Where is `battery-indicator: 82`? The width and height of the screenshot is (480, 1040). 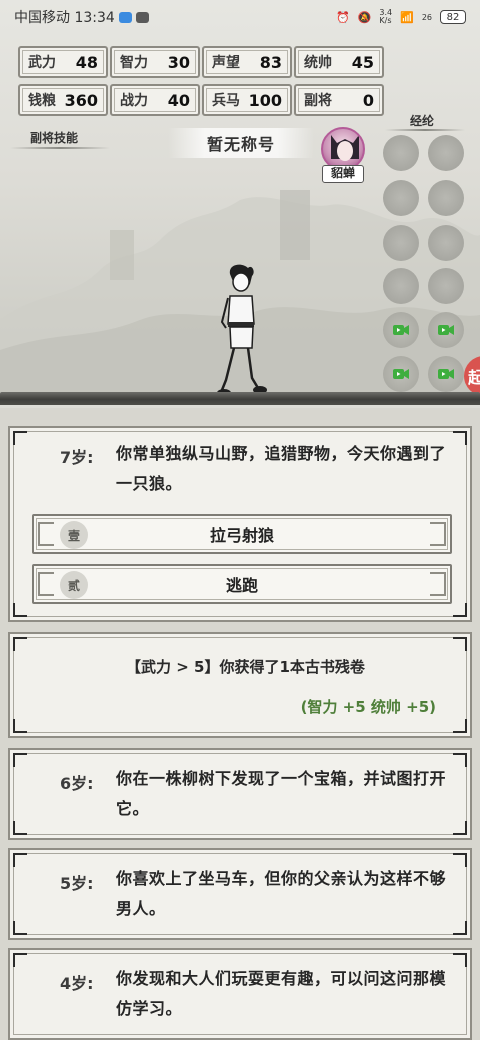
battery-indicator: 82 is located at coordinates (453, 17).